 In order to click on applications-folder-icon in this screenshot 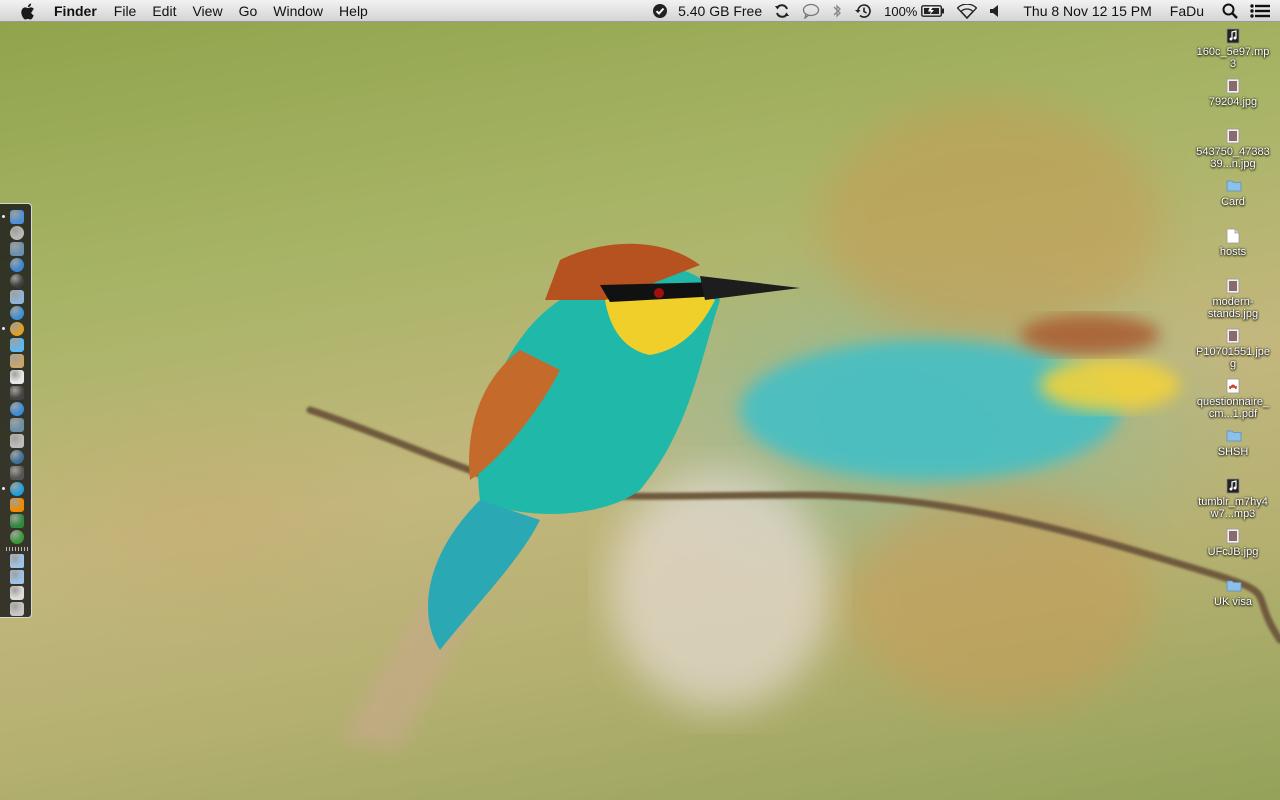, I will do `click(17, 561)`.